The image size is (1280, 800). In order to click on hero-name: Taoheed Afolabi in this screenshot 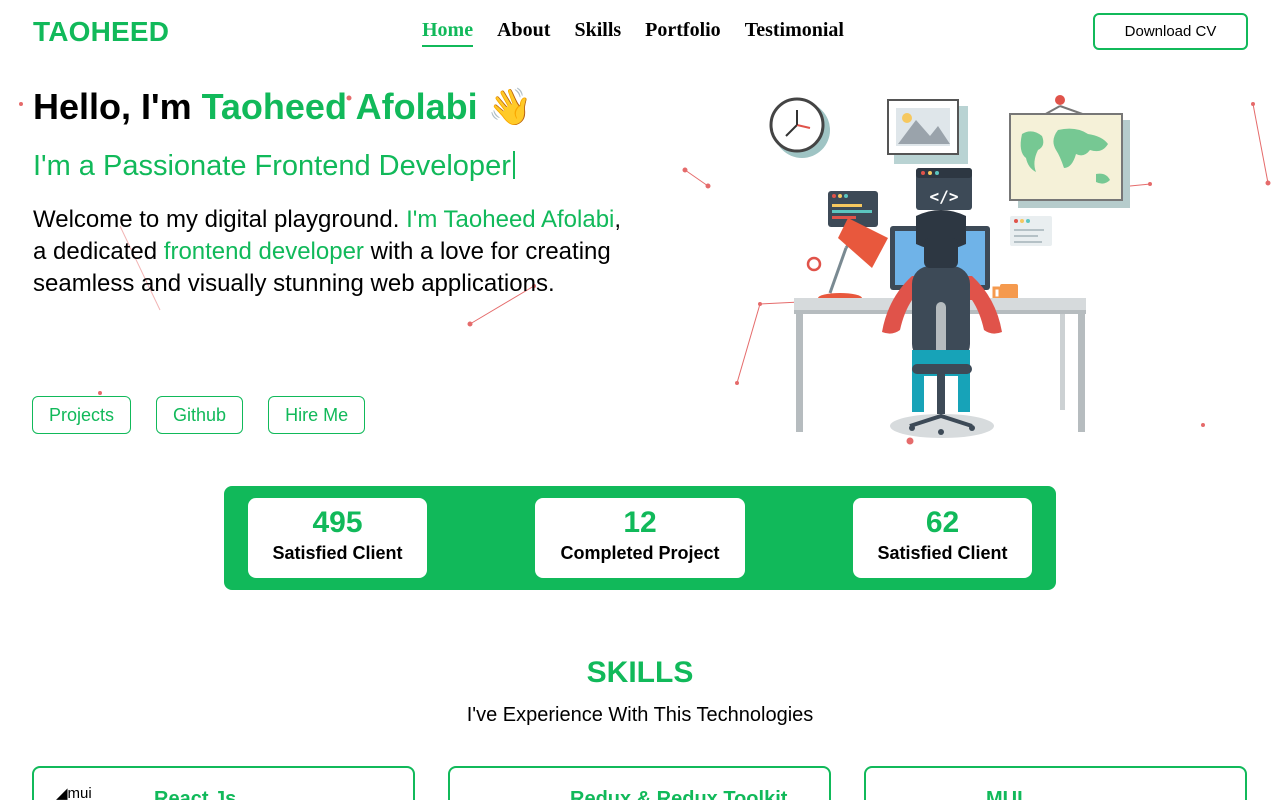, I will do `click(339, 106)`.